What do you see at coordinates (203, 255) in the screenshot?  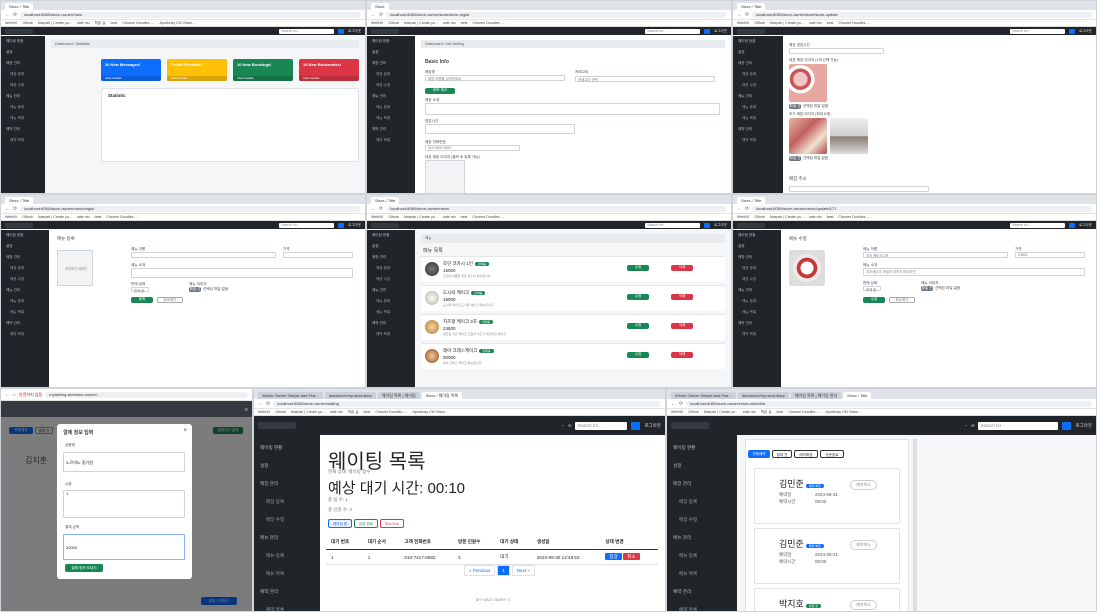 I see `menu-name-input` at bounding box center [203, 255].